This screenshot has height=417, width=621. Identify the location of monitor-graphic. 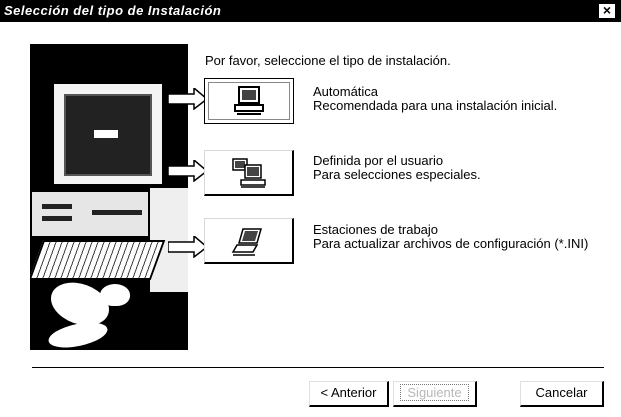
(108, 134).